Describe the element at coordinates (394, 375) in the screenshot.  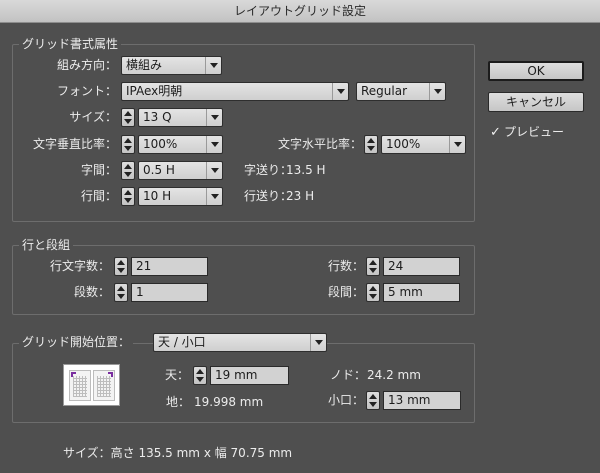
I see `inside-value: 24.2 mm` at that location.